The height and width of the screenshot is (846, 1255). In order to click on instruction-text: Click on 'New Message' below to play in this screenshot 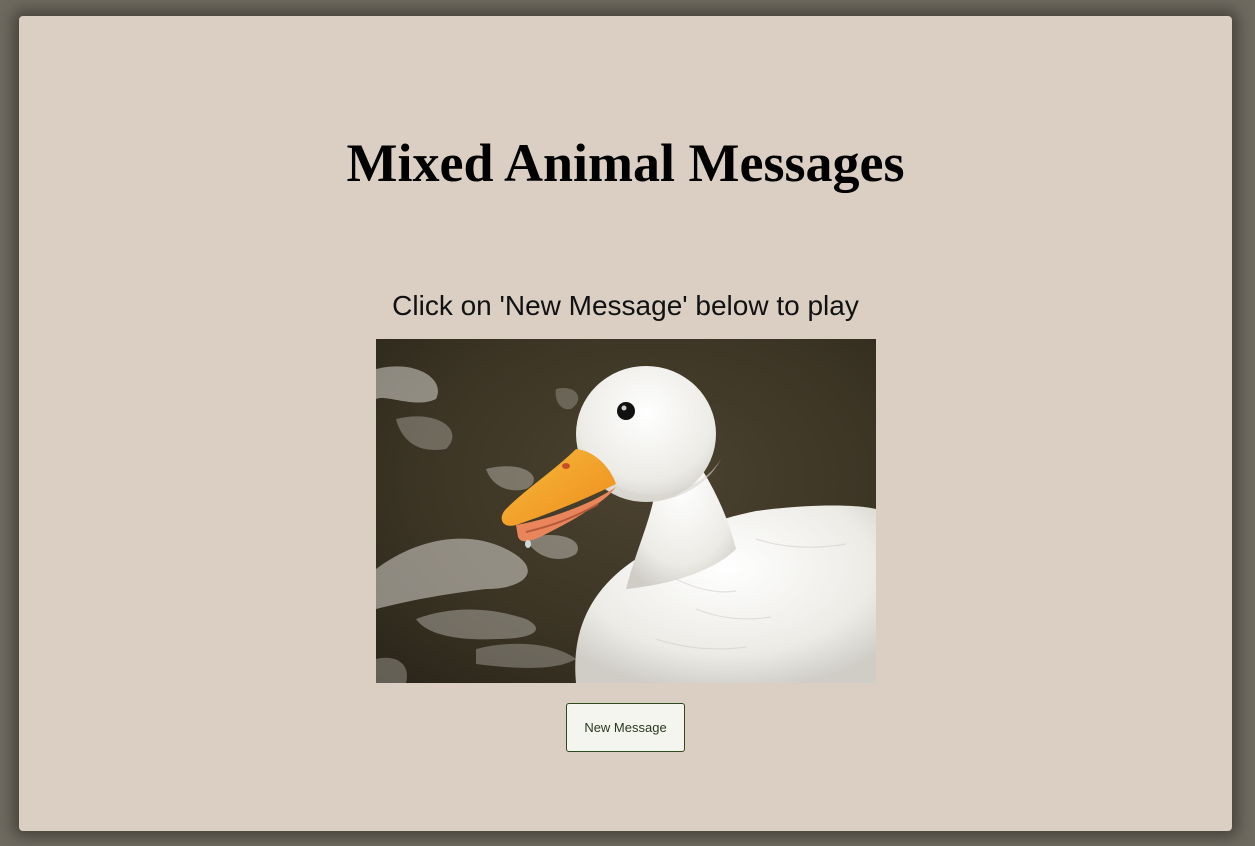, I will do `click(625, 305)`.